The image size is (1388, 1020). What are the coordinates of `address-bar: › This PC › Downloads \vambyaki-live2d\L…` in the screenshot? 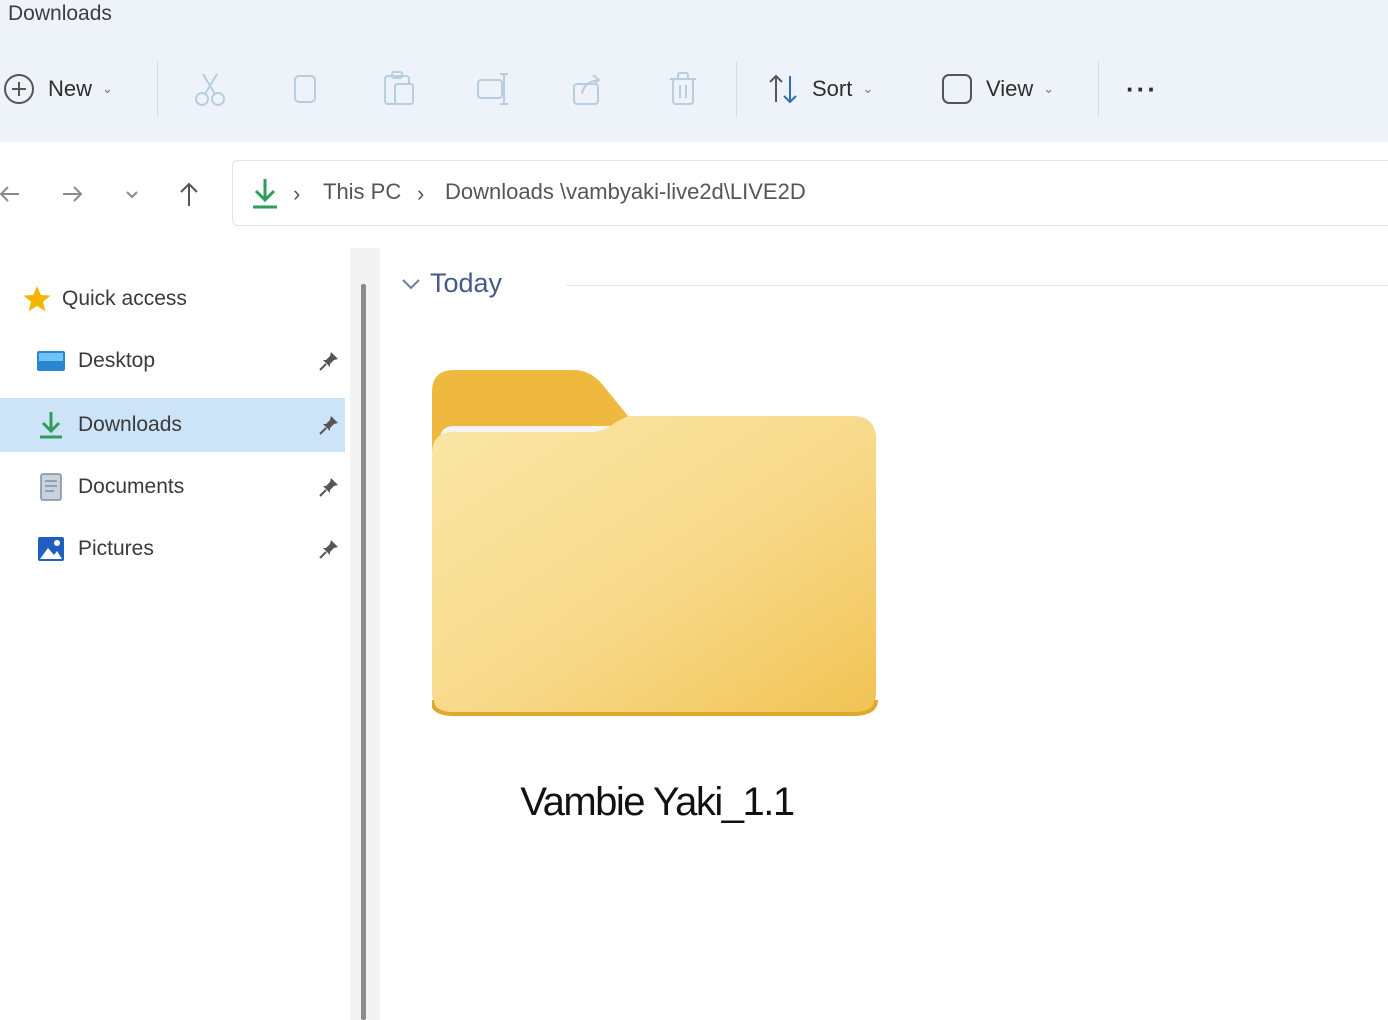 It's located at (810, 193).